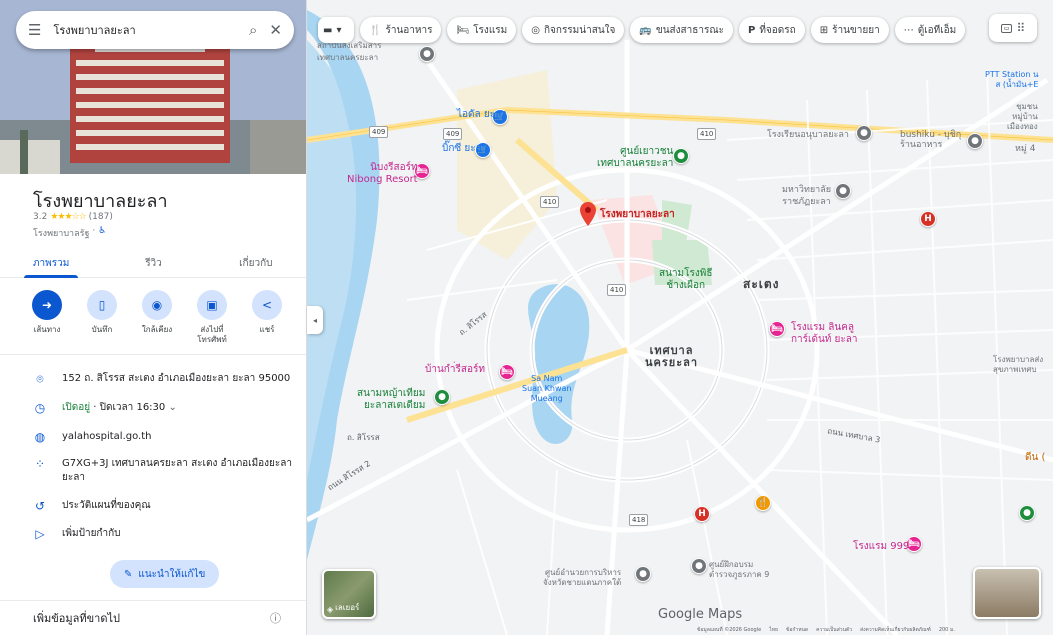 Image resolution: width=1053 pixels, height=635 pixels. I want to click on hours-row: ◷ เปิดอยู่ · ปิดเวลา 16:30 ⌄, so click(163, 408).